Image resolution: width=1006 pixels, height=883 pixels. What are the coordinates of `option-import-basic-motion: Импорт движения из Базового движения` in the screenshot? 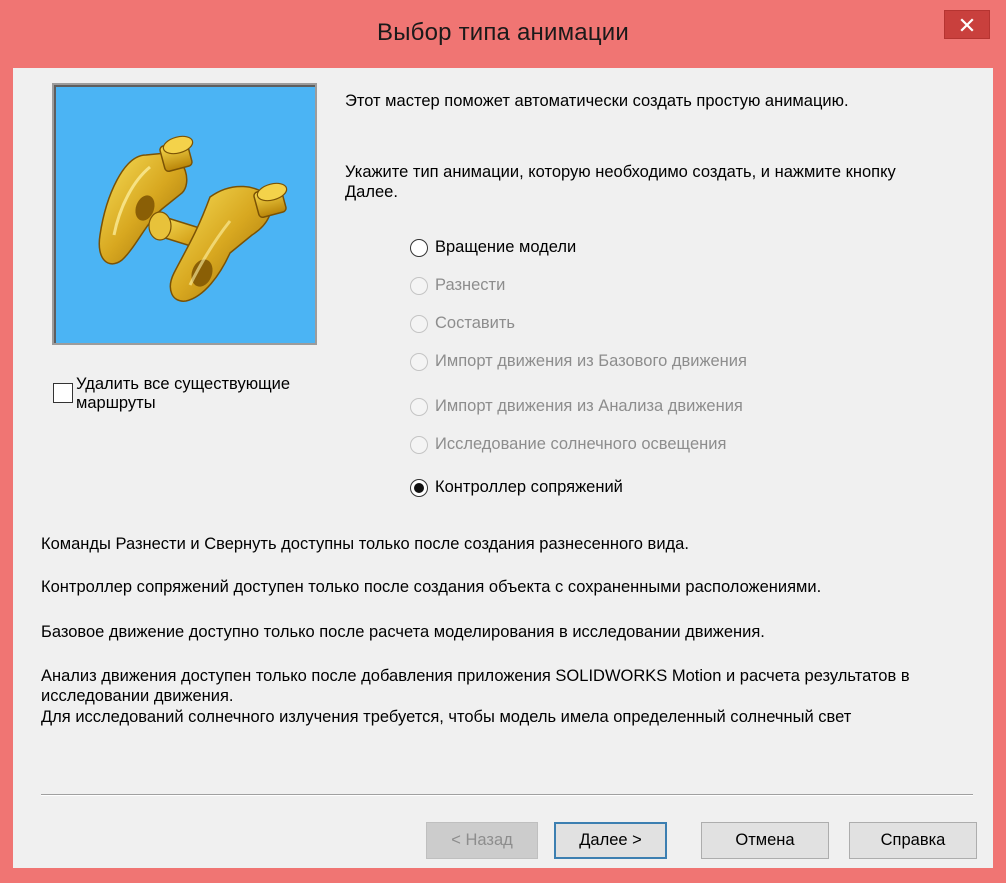 It's located at (578, 361).